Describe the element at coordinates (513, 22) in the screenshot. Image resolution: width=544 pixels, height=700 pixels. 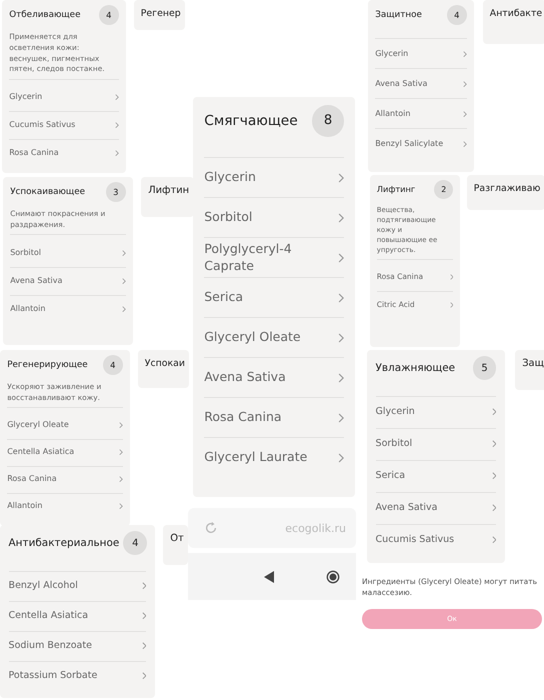
I see `category-card: Антибакте` at that location.